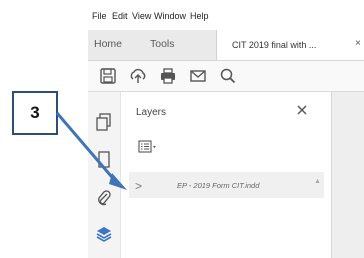 This screenshot has height=258, width=364. I want to click on print-icon, so click(168, 76).